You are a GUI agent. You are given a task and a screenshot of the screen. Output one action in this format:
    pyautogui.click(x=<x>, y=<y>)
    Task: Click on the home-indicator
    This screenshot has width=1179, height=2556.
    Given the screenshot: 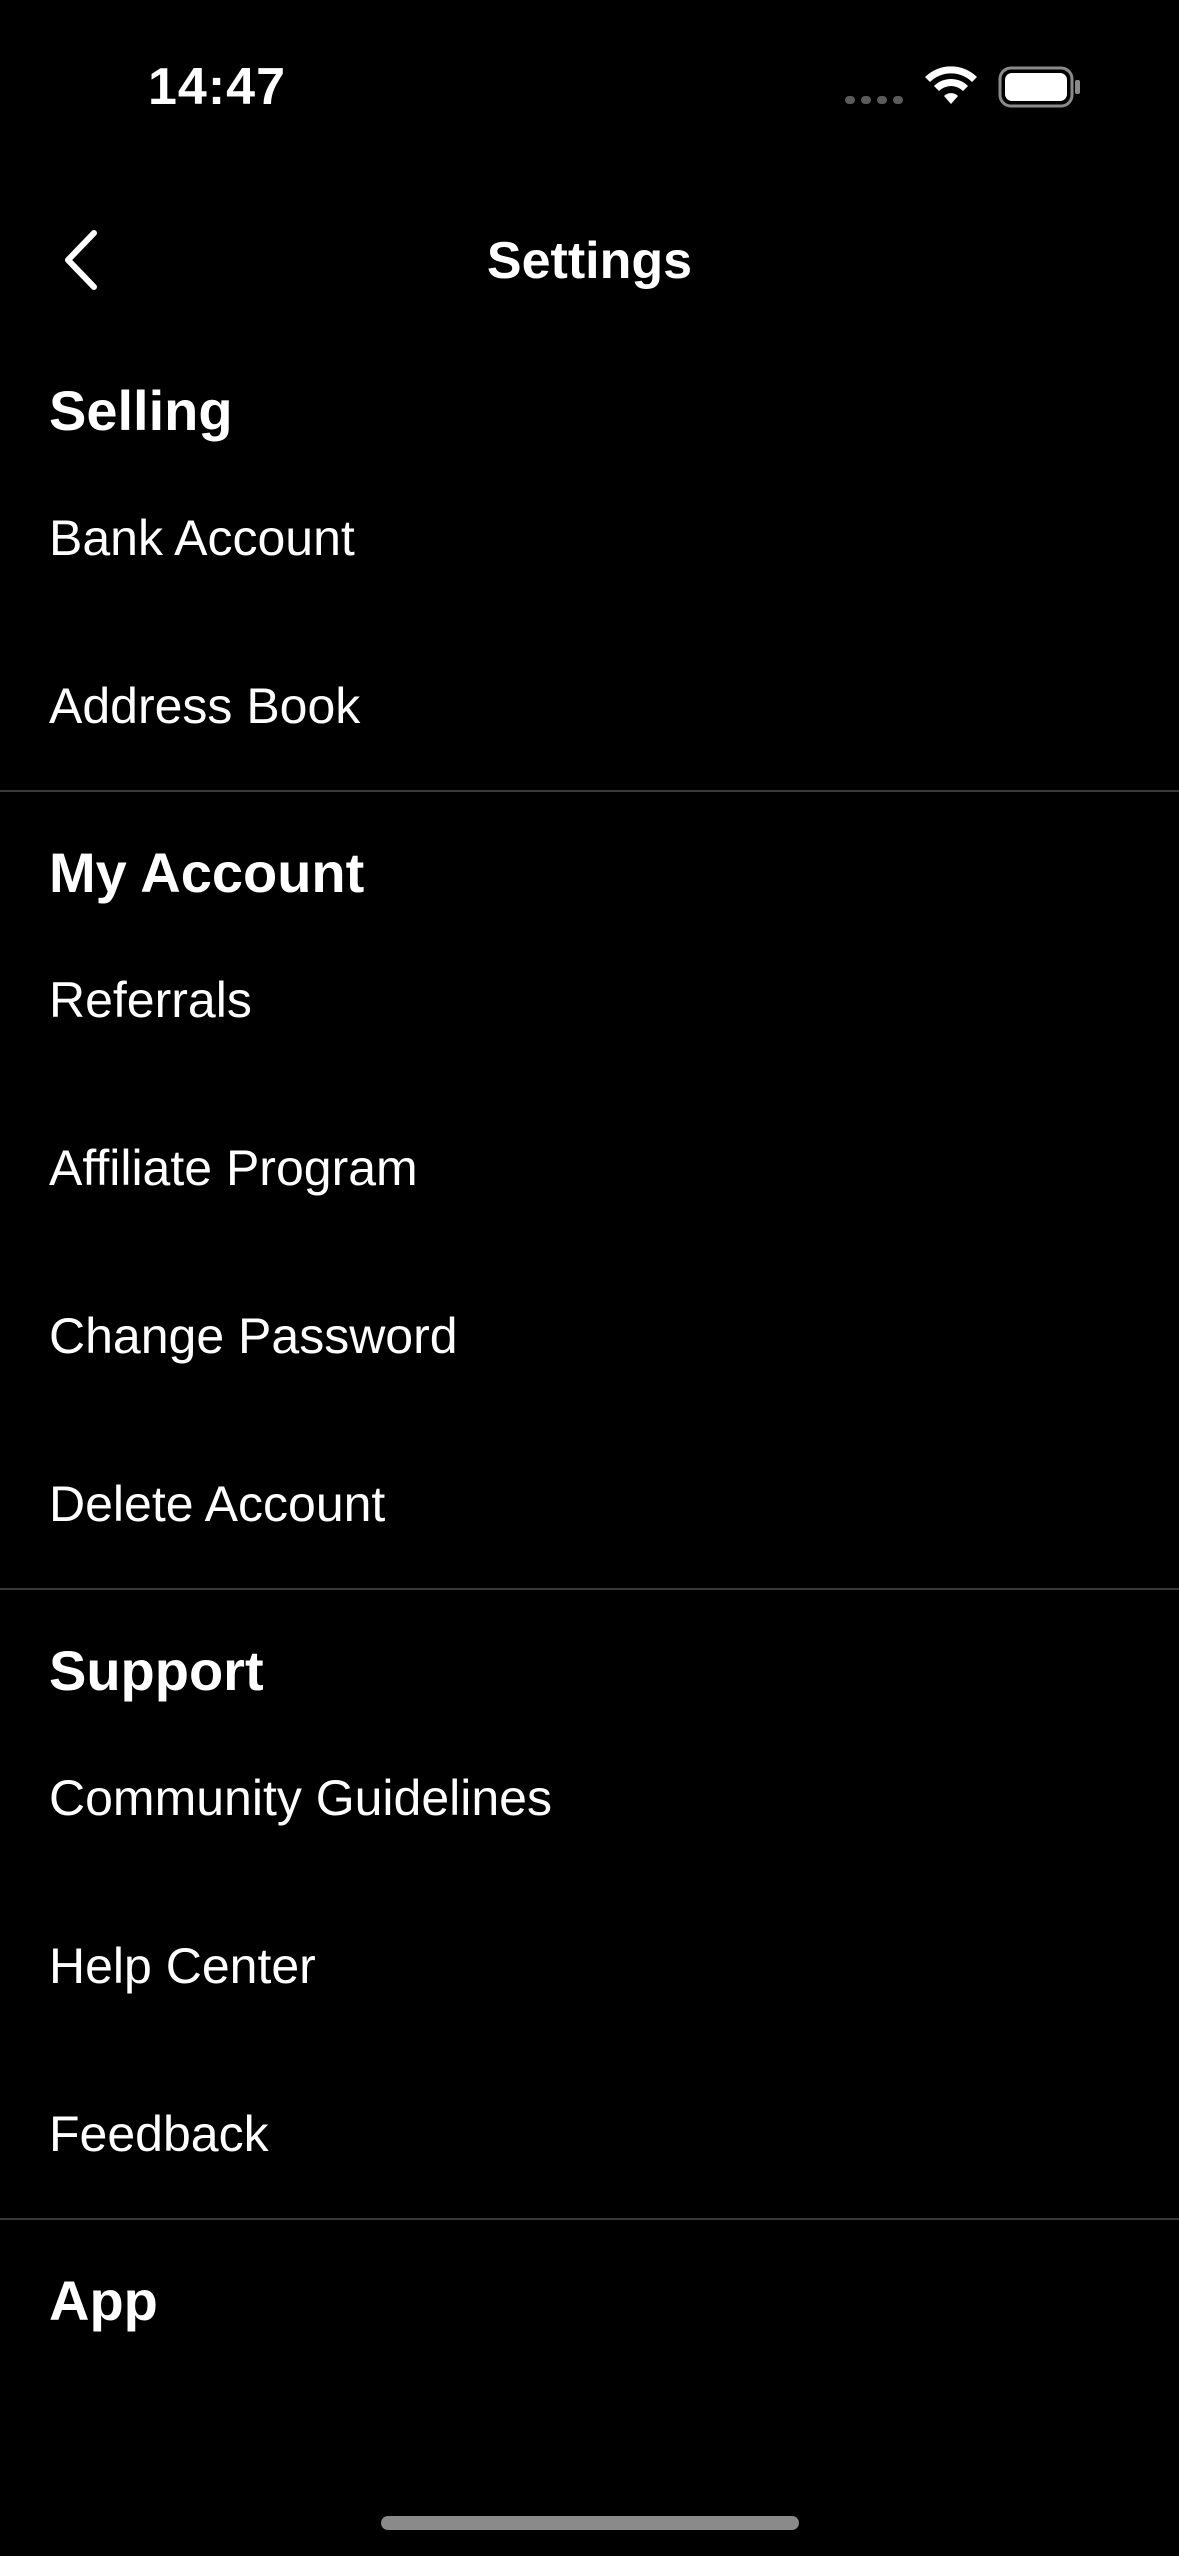 What is the action you would take?
    pyautogui.click(x=590, y=2523)
    